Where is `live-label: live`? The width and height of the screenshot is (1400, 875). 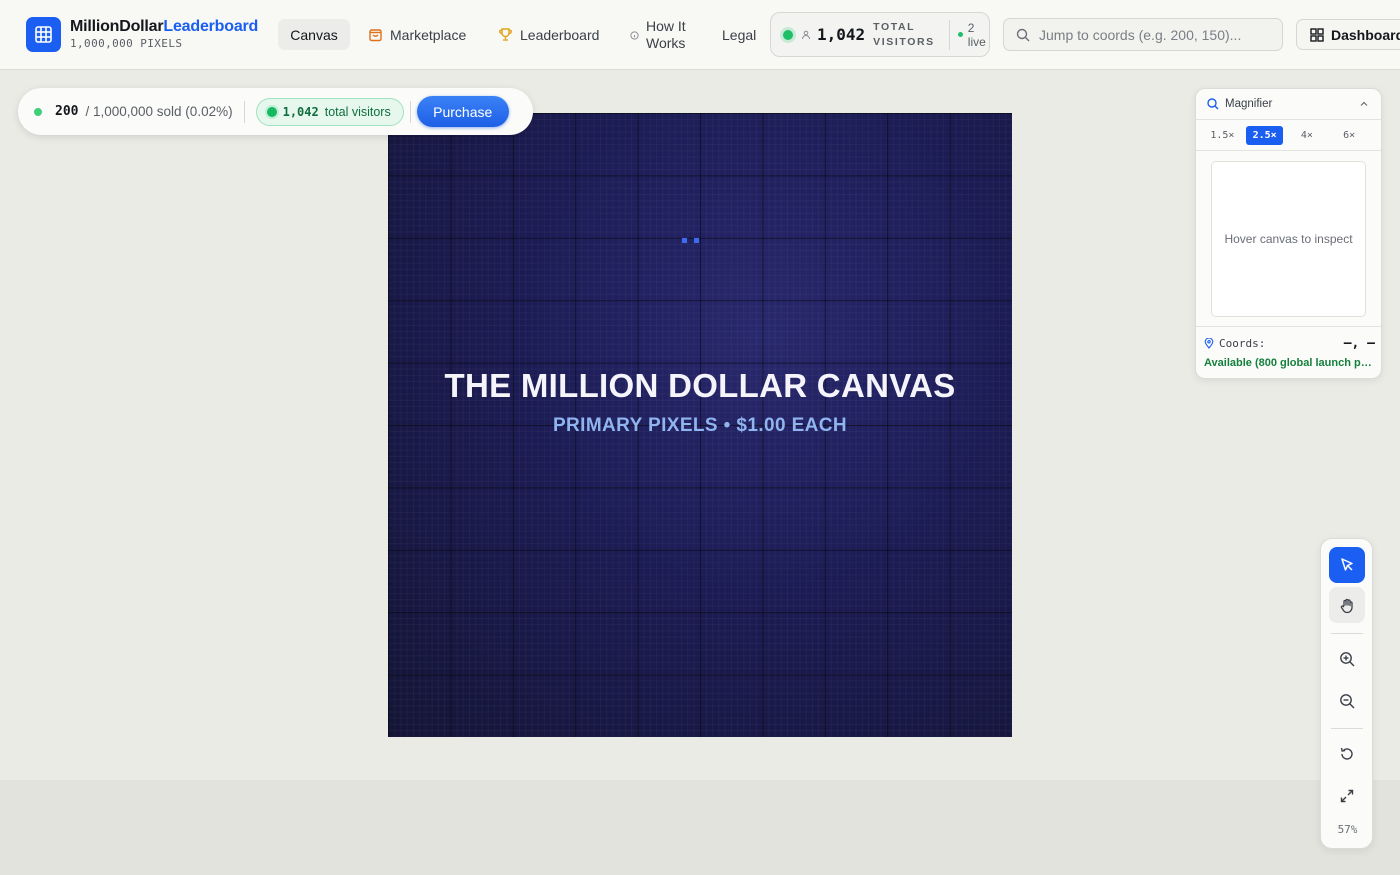
live-label: live is located at coordinates (976, 41).